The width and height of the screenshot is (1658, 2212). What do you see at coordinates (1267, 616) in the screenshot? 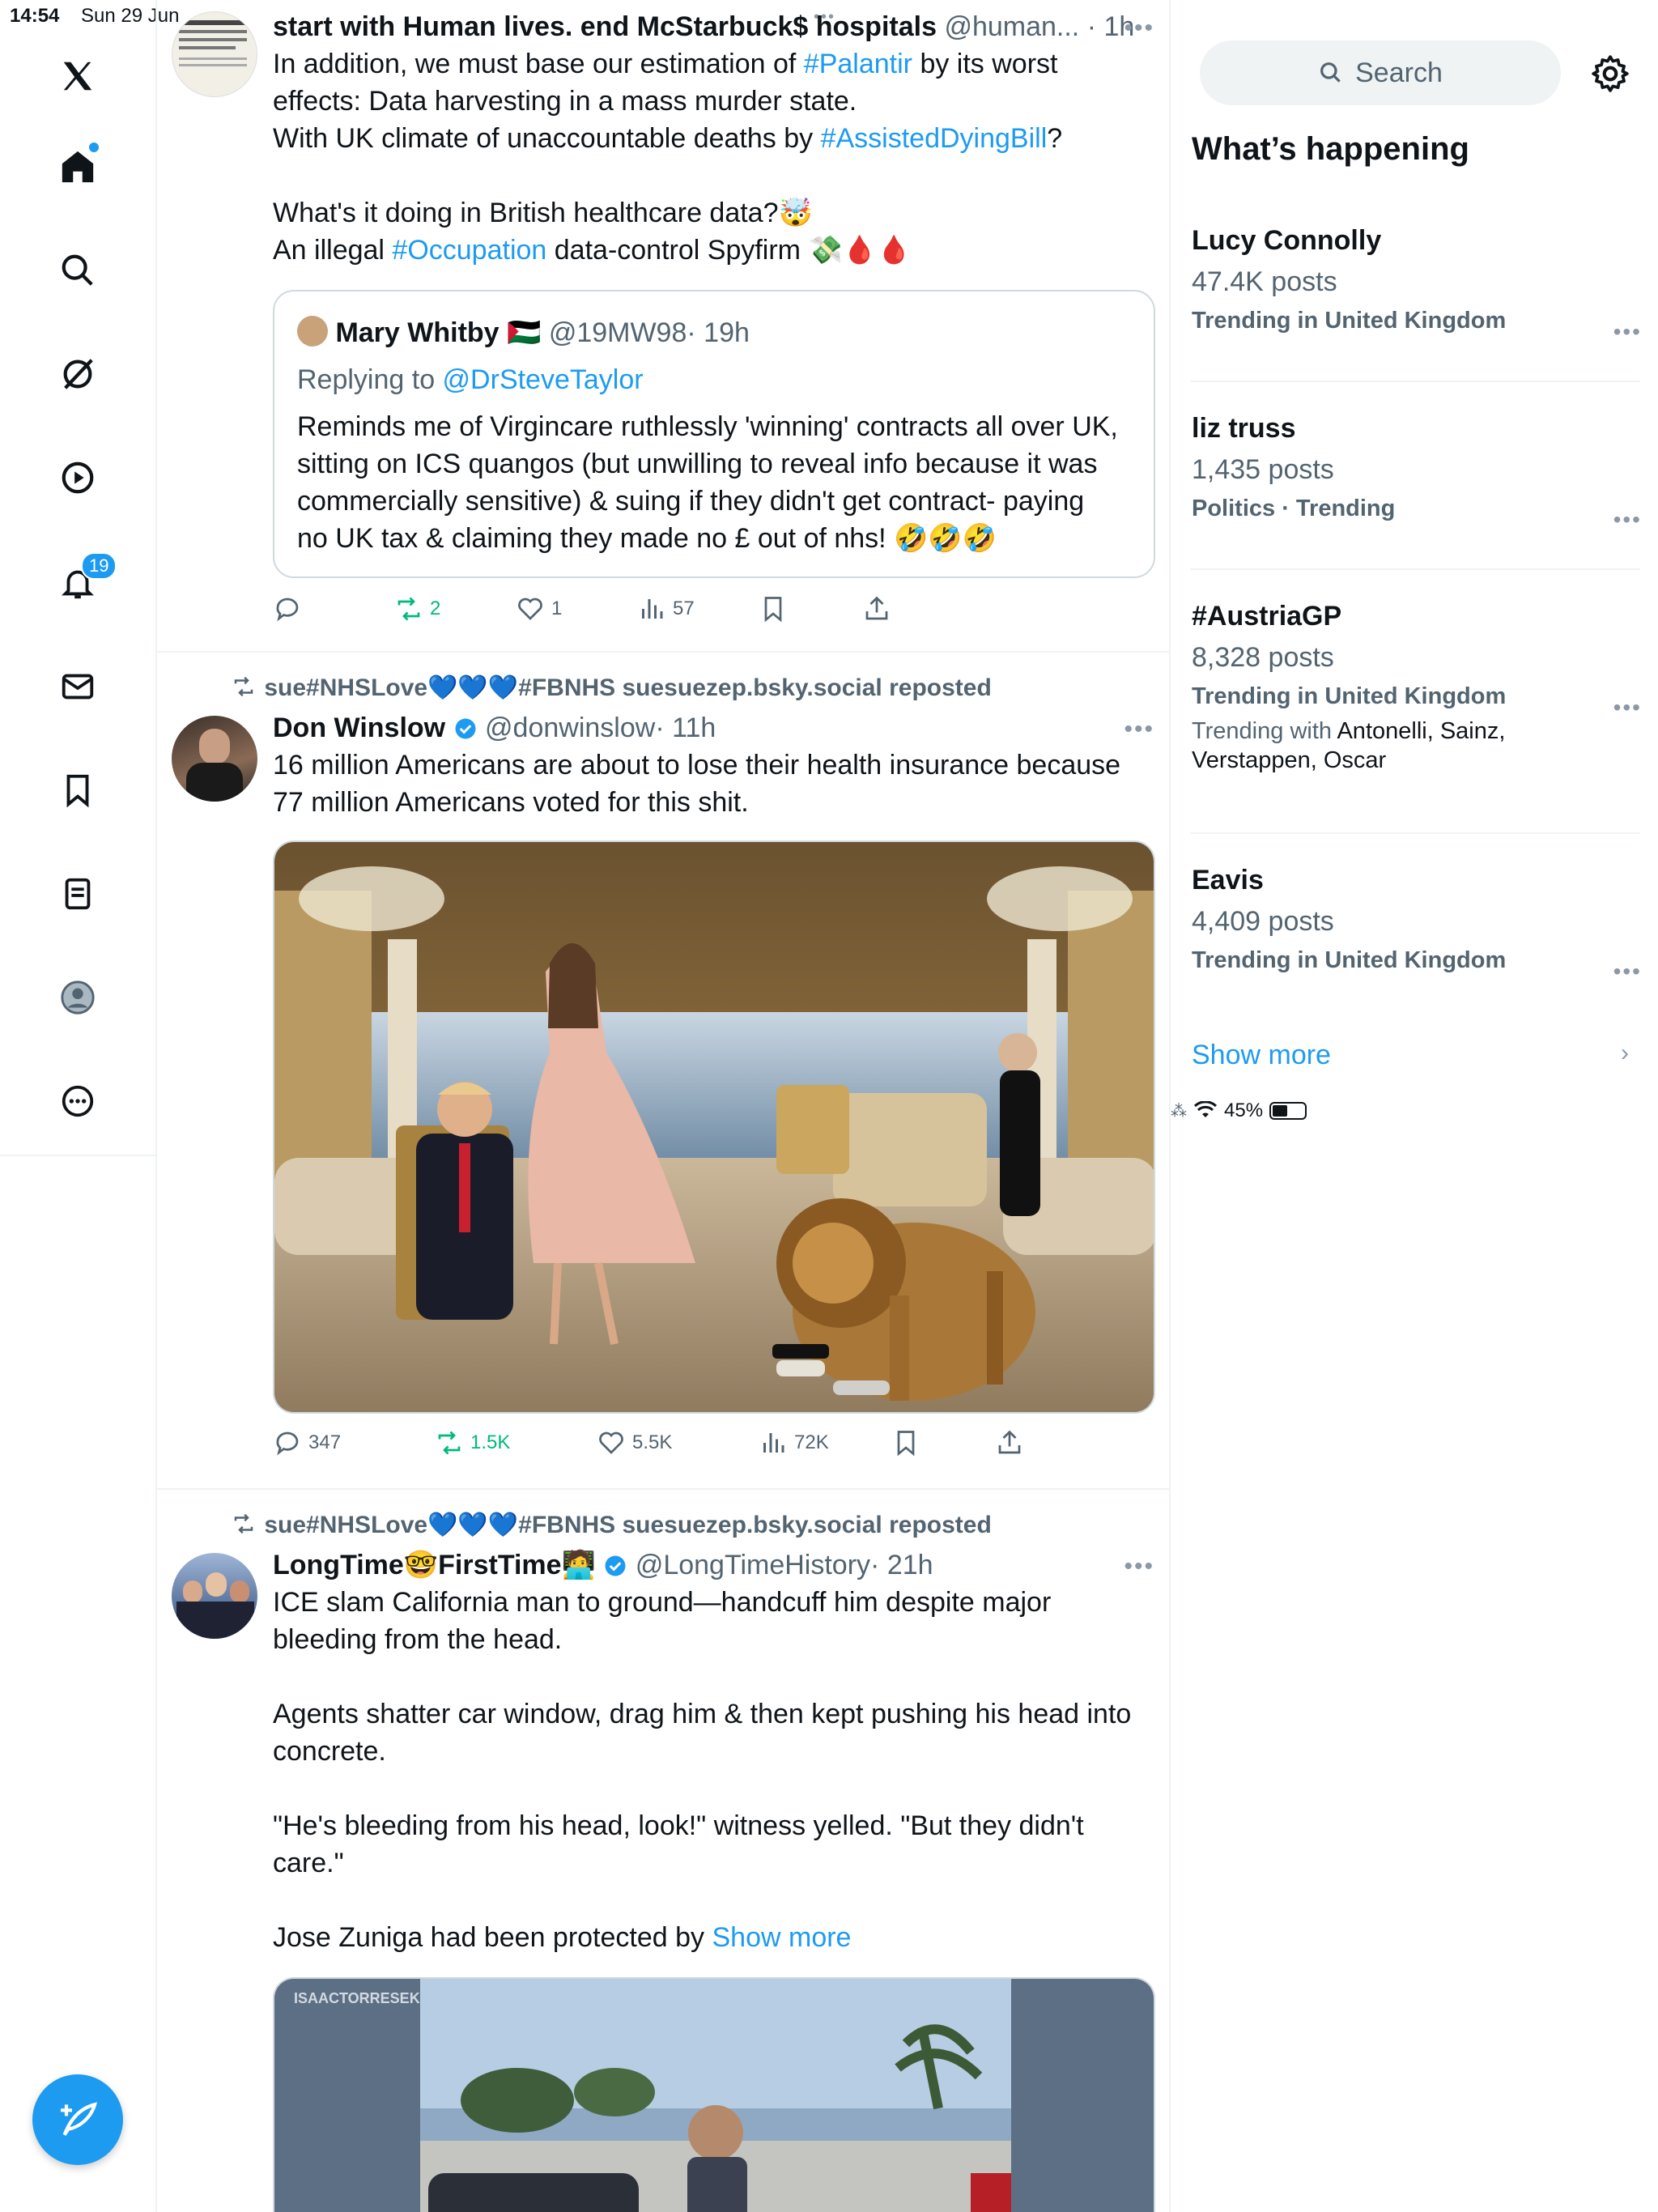
I see `trend-title: #AustriaGP` at bounding box center [1267, 616].